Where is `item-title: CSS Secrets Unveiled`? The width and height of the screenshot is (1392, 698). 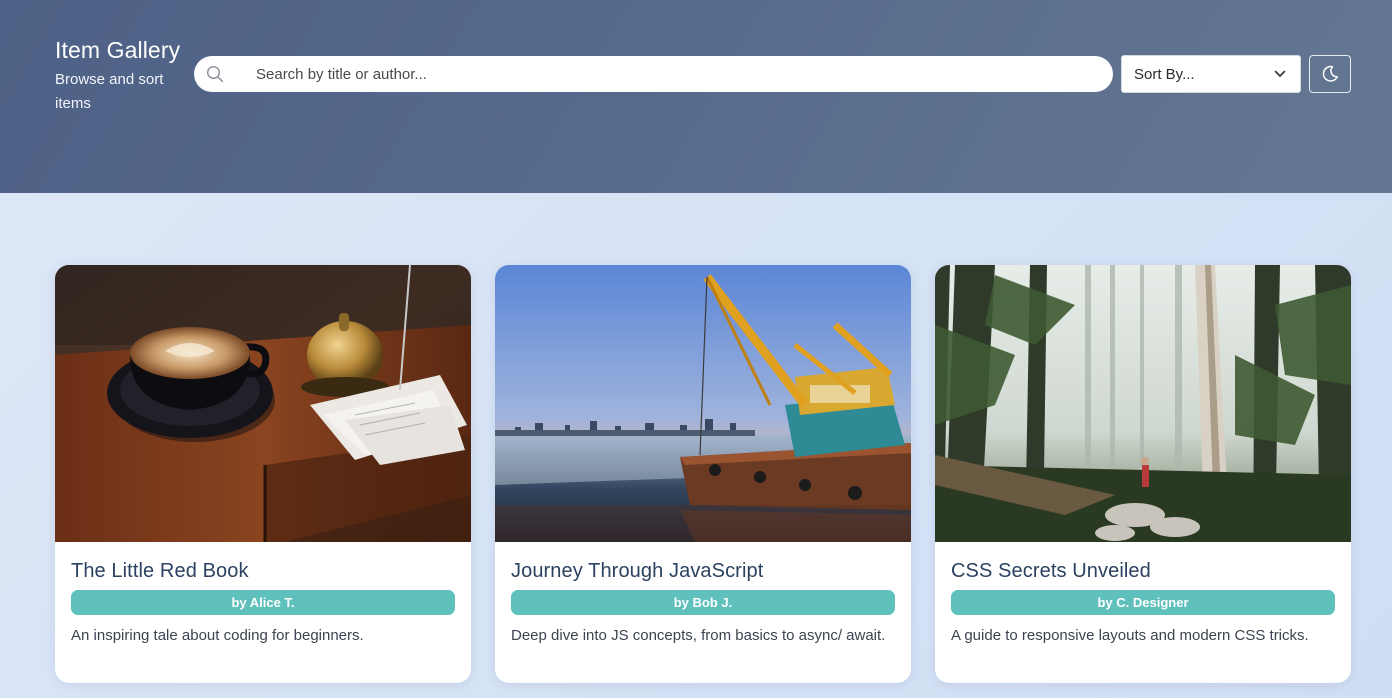 item-title: CSS Secrets Unveiled is located at coordinates (1143, 571).